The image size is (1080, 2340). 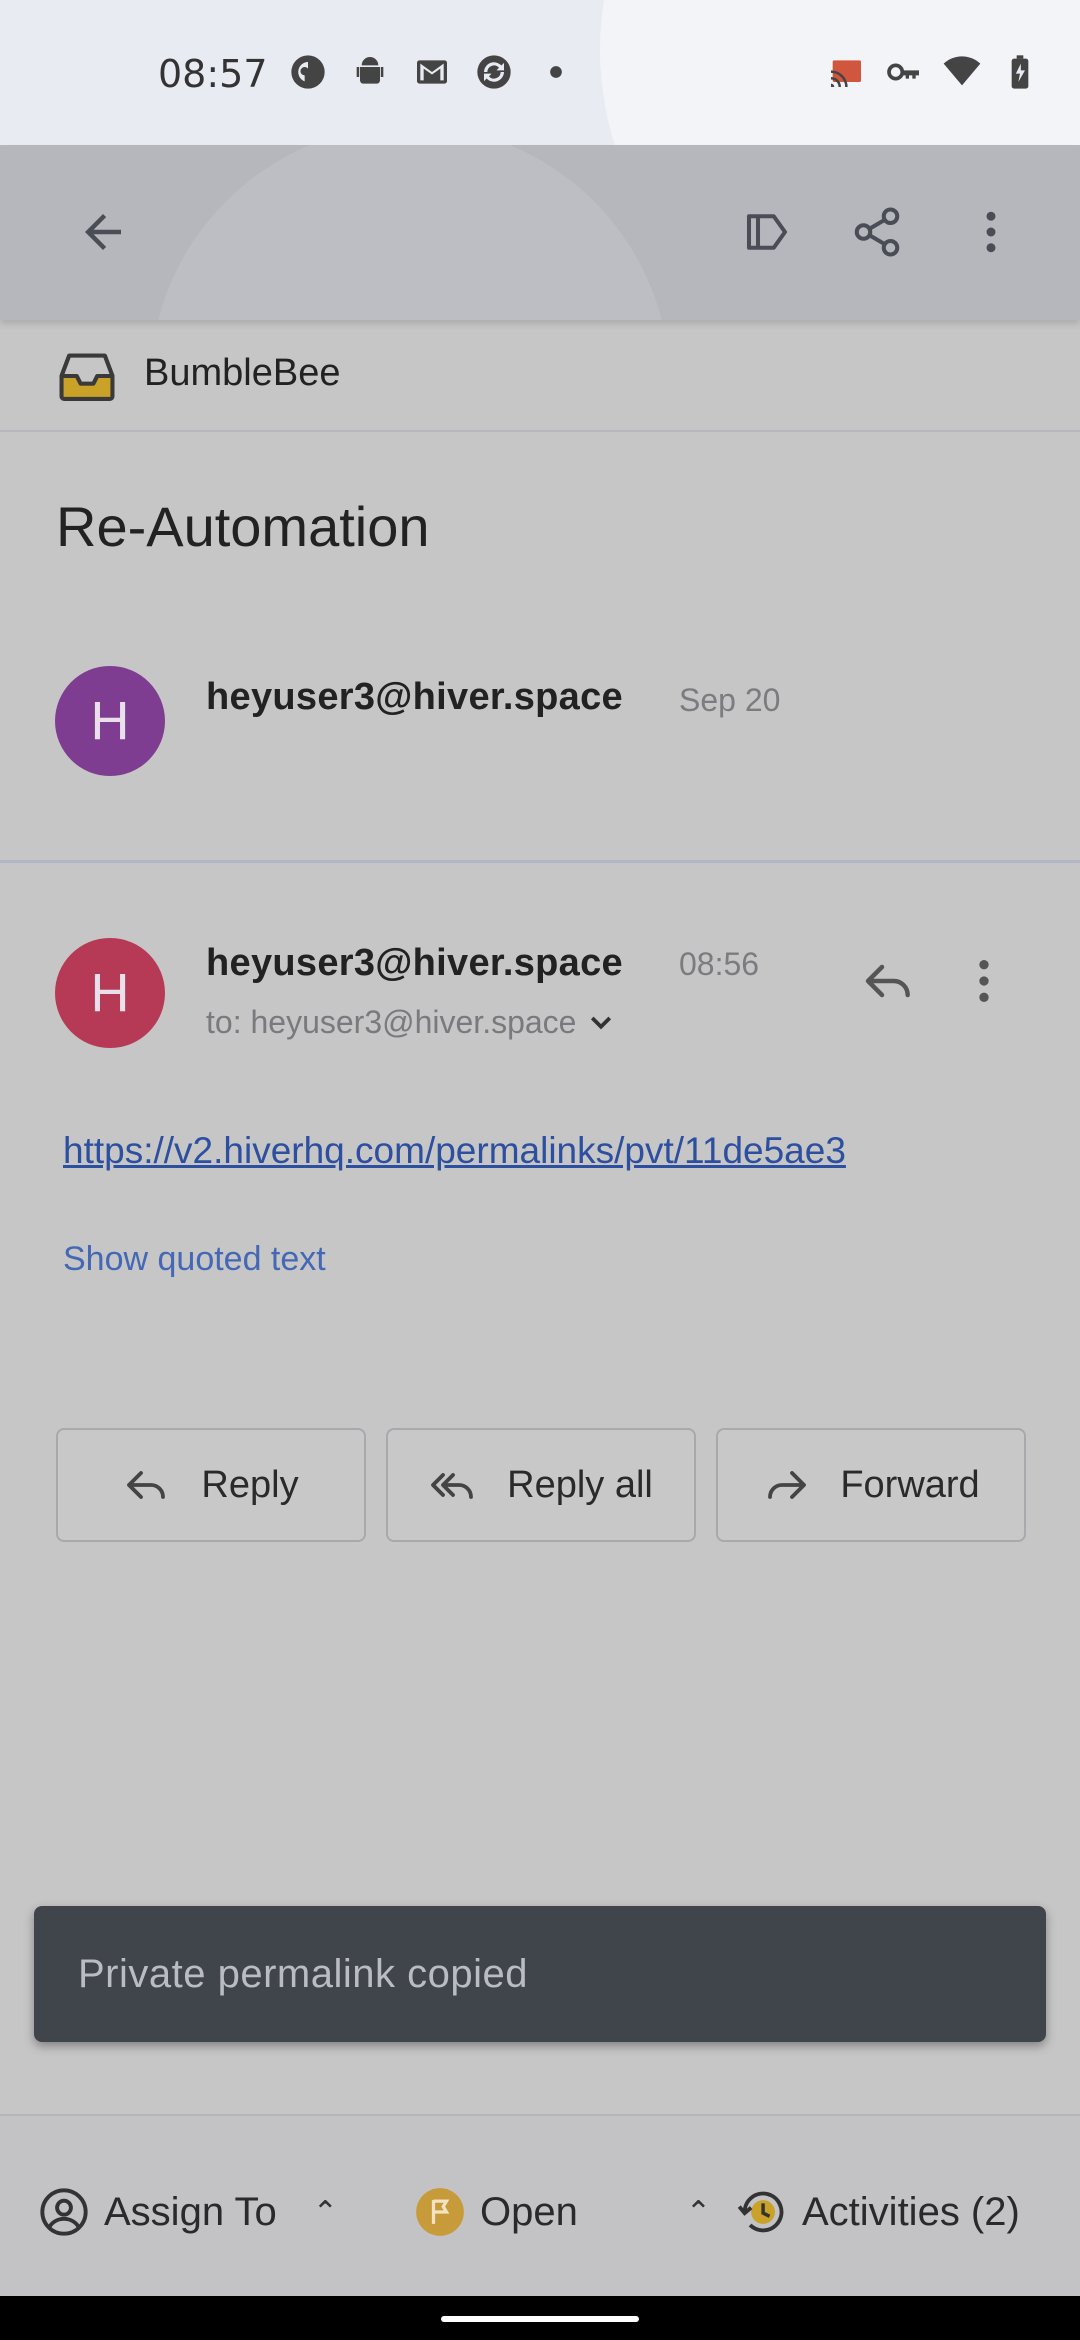 What do you see at coordinates (962, 72) in the screenshot?
I see `wifi-icon` at bounding box center [962, 72].